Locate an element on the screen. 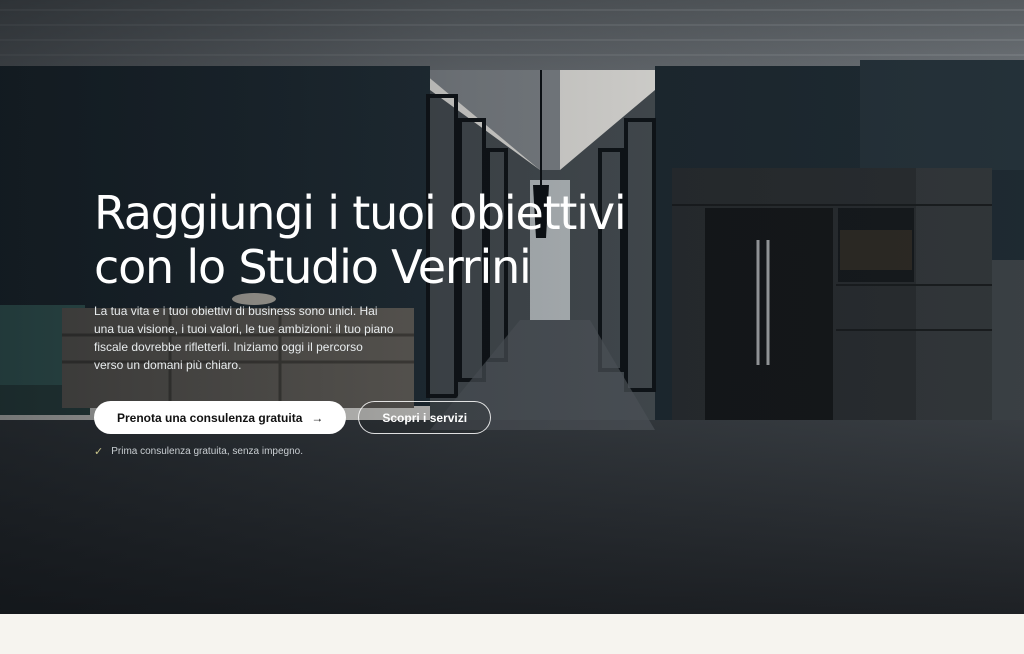 This screenshot has width=1024, height=654. check-icon: ✓ is located at coordinates (99, 452).